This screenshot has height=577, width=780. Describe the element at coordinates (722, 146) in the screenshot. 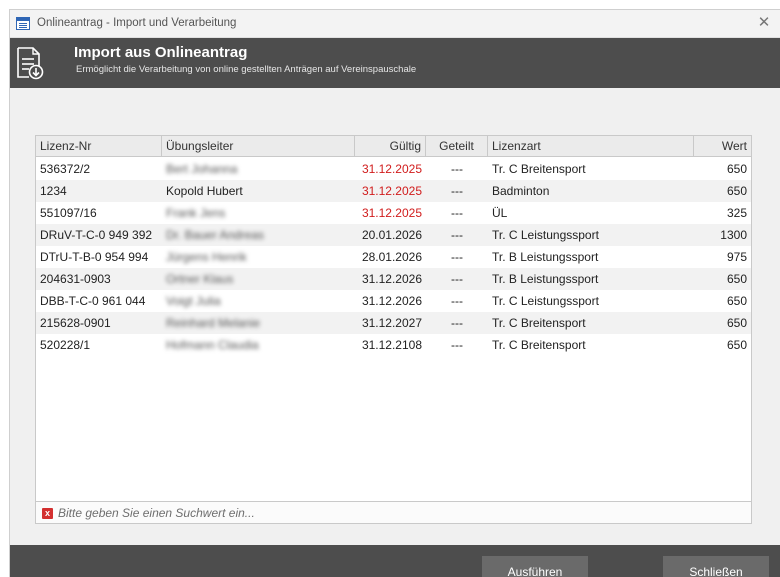

I see `column-header-wert: Wert` at that location.